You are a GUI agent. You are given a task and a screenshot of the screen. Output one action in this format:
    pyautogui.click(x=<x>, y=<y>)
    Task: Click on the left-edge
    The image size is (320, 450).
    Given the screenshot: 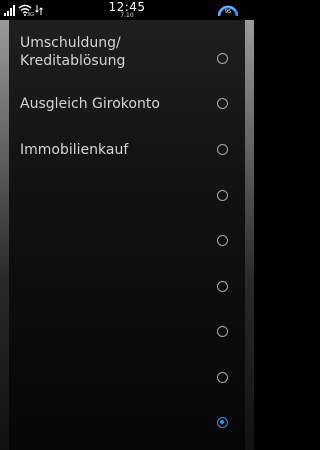 What is the action you would take?
    pyautogui.click(x=4, y=235)
    